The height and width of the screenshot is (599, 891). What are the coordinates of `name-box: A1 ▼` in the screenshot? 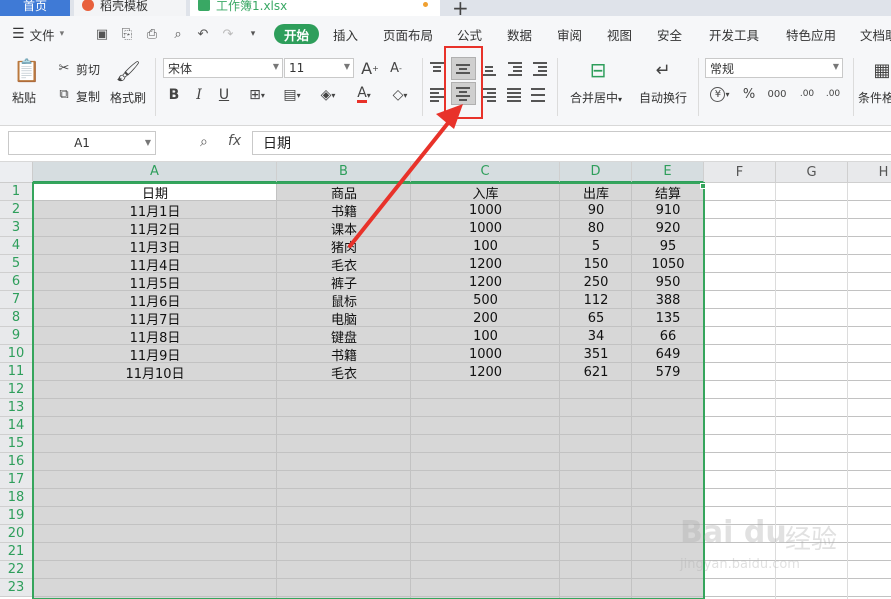 It's located at (82, 143).